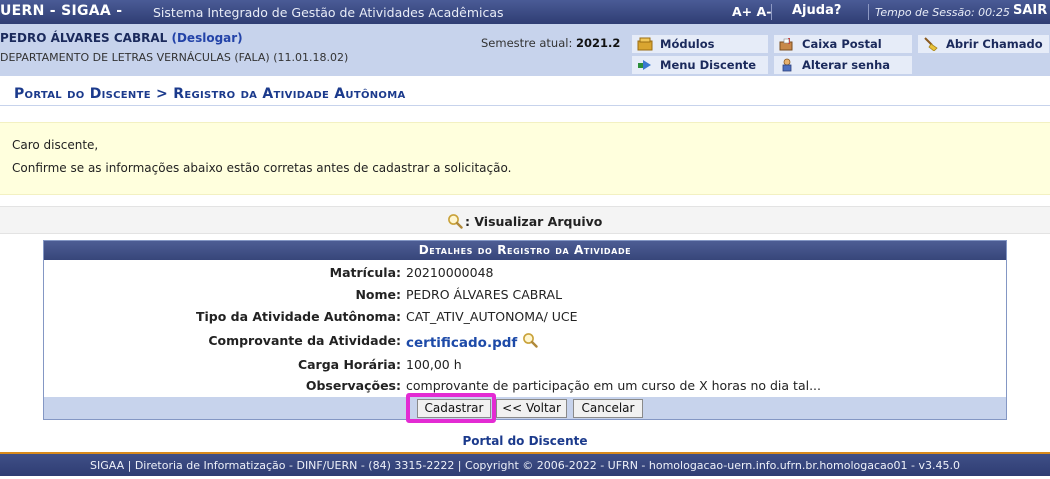 The width and height of the screenshot is (1050, 479). I want to click on detail-value: 100,00 h, so click(434, 364).